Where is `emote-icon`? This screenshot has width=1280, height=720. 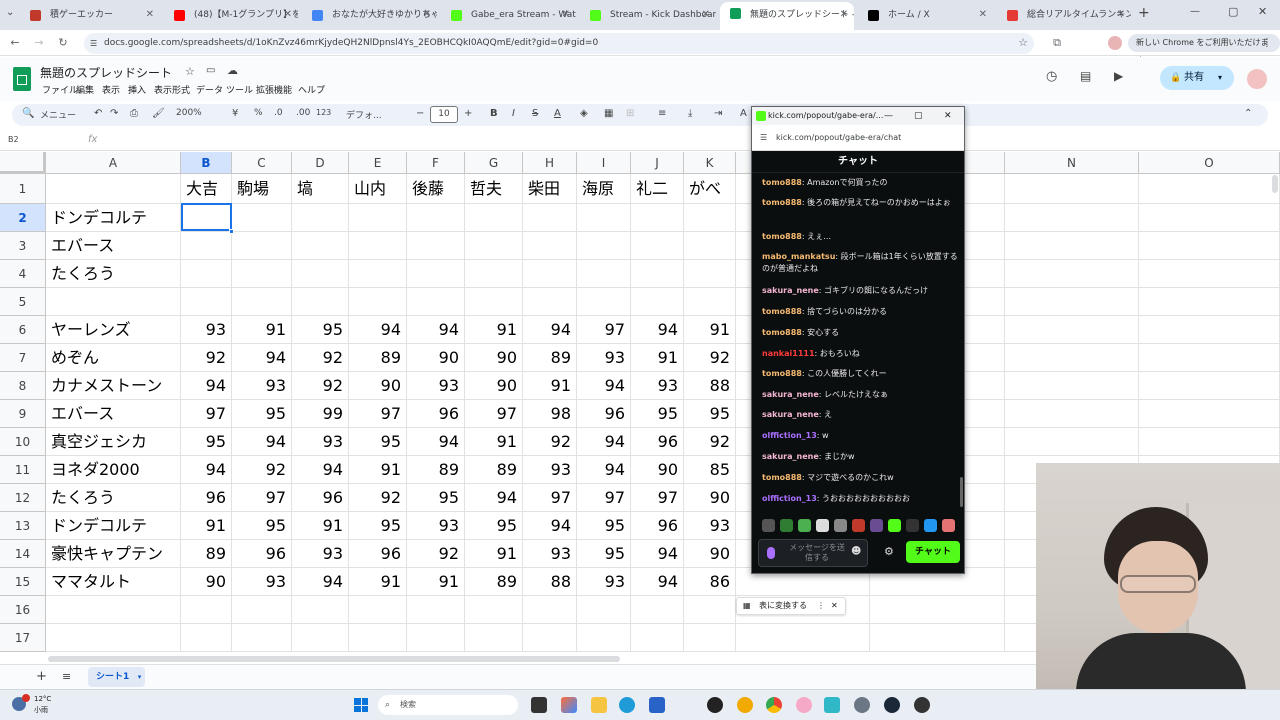
emote-icon is located at coordinates (894, 525).